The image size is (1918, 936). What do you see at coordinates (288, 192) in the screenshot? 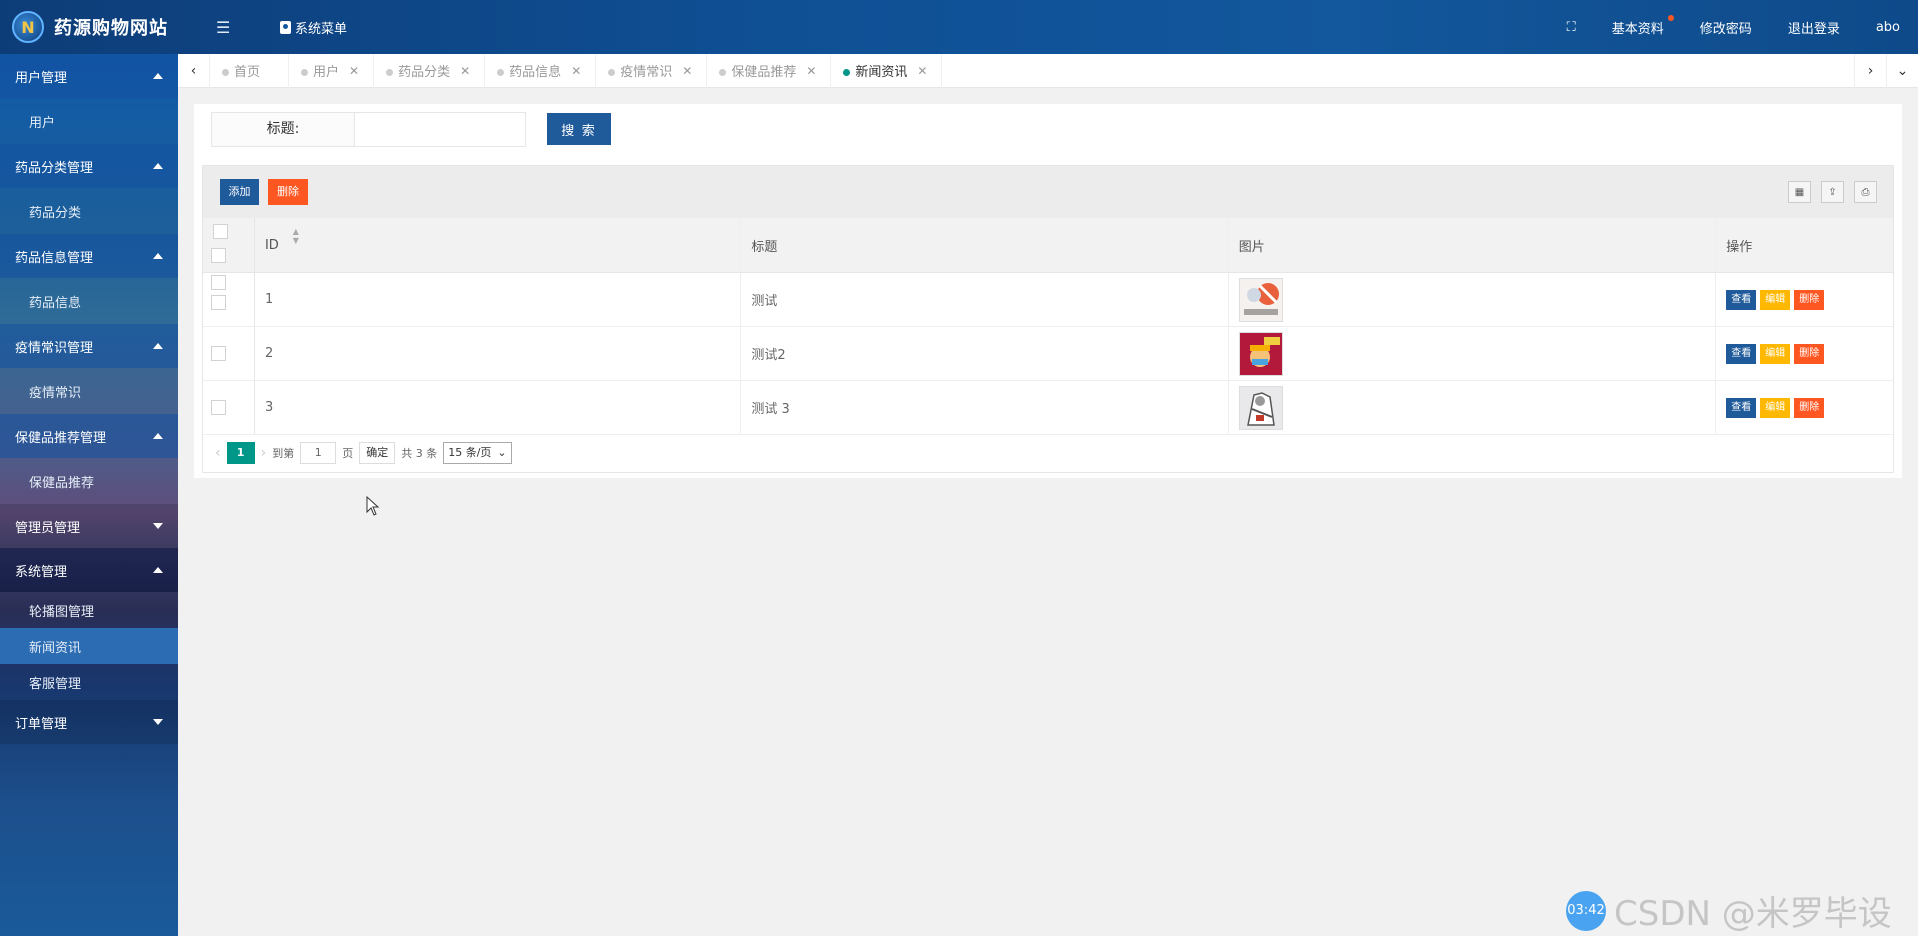
I see `batch-delete-button: 删除` at bounding box center [288, 192].